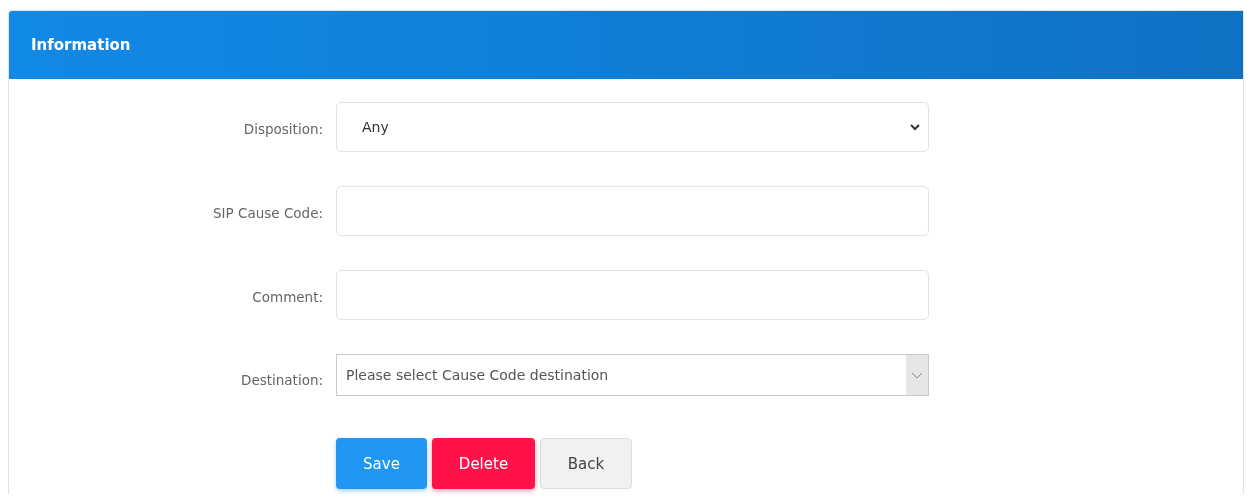 This screenshot has width=1252, height=504. Describe the element at coordinates (586, 463) in the screenshot. I see `back-button: Back` at that location.